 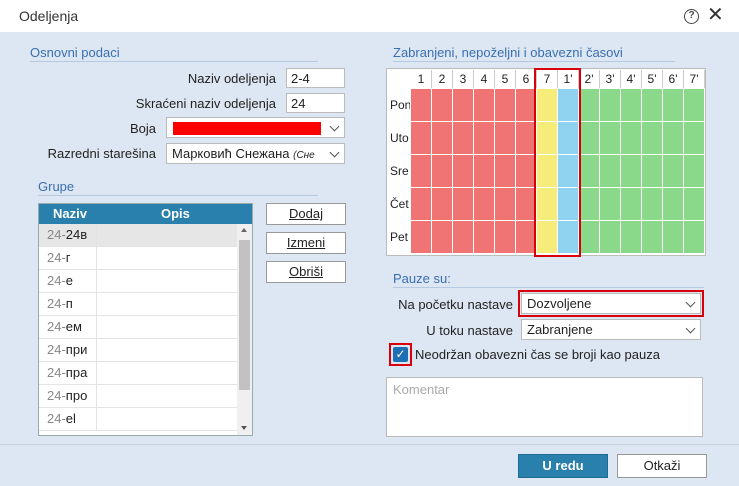 What do you see at coordinates (244, 230) in the screenshot?
I see `scroll-up-icon` at bounding box center [244, 230].